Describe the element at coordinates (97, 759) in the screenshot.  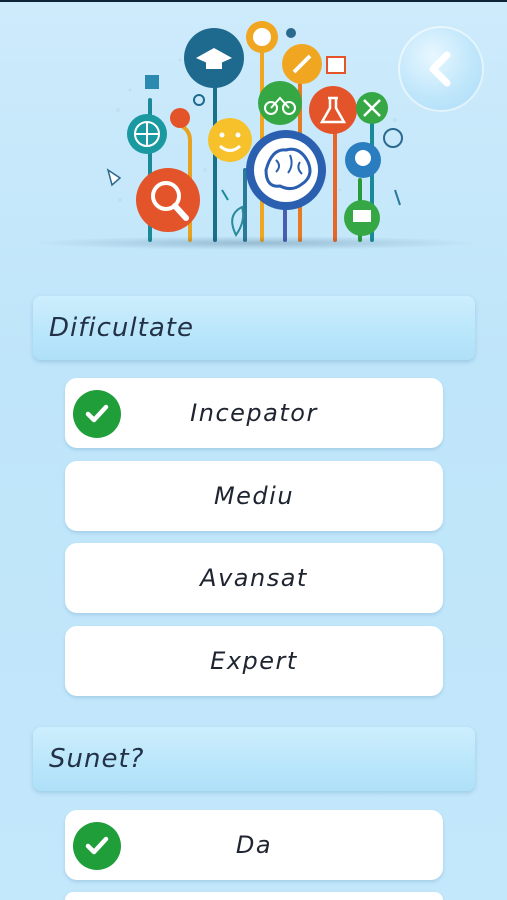
I see `sound-title: Sunet?` at that location.